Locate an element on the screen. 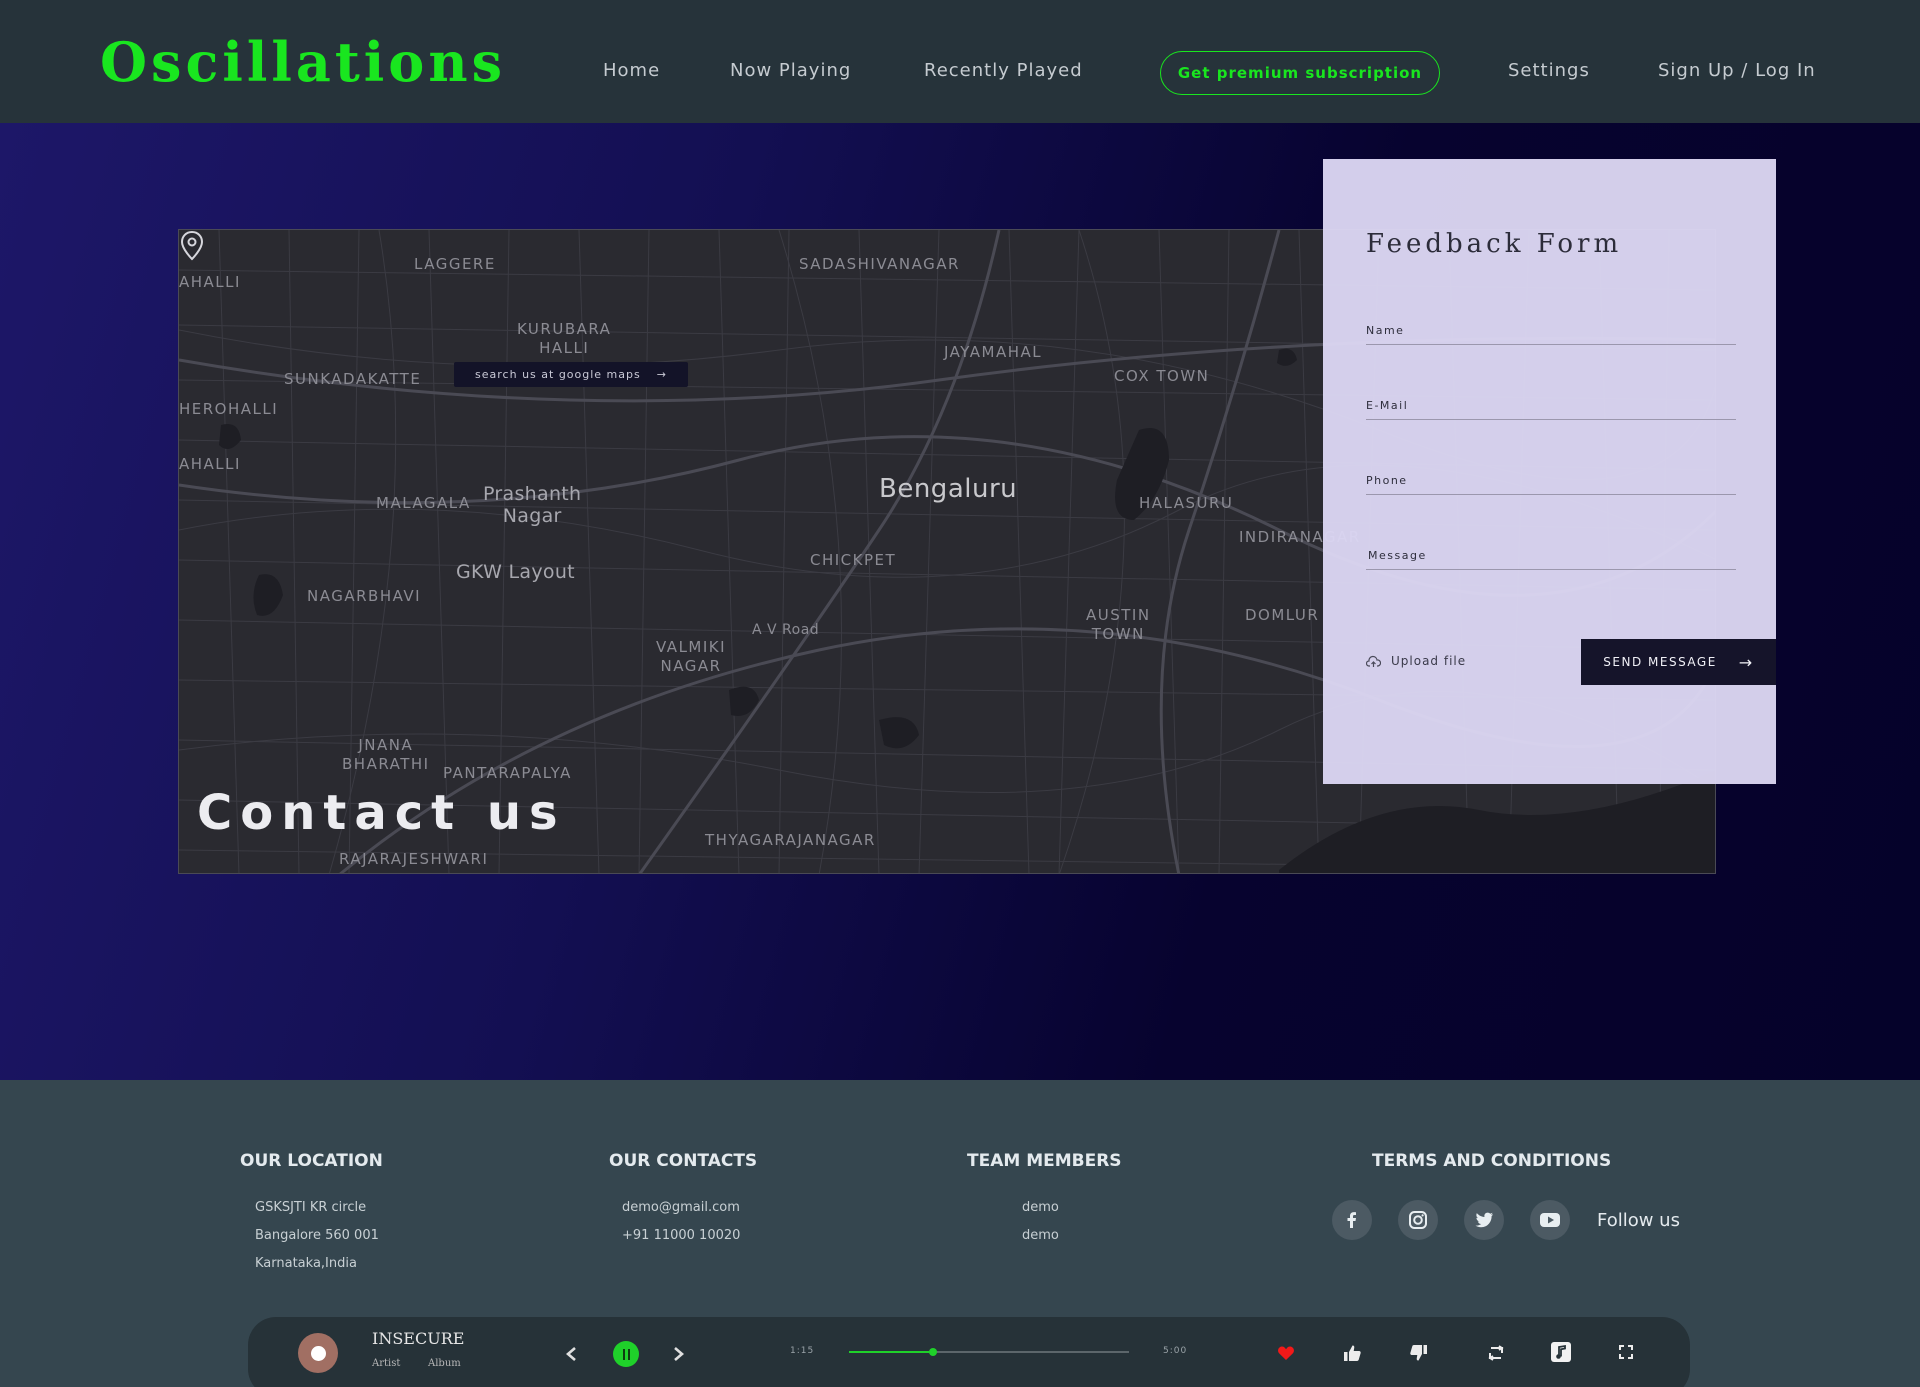  map-label-ahalli: AHALLI is located at coordinates (210, 282).